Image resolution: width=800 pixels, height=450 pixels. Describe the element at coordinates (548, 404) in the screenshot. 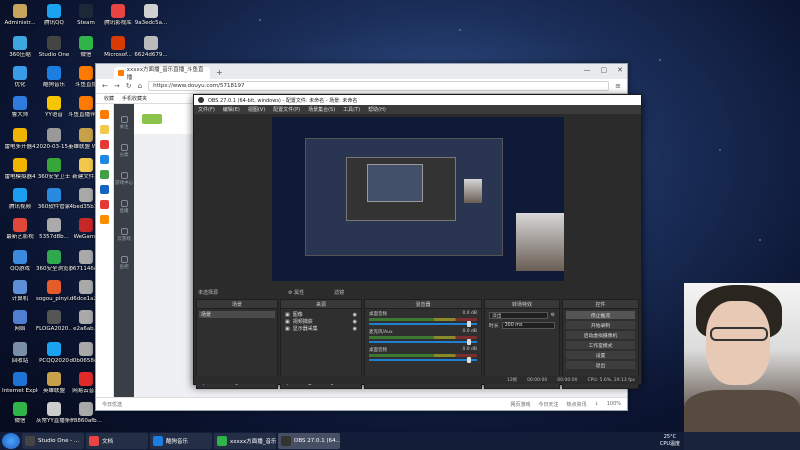

I see `status-item: 今日天注` at that location.